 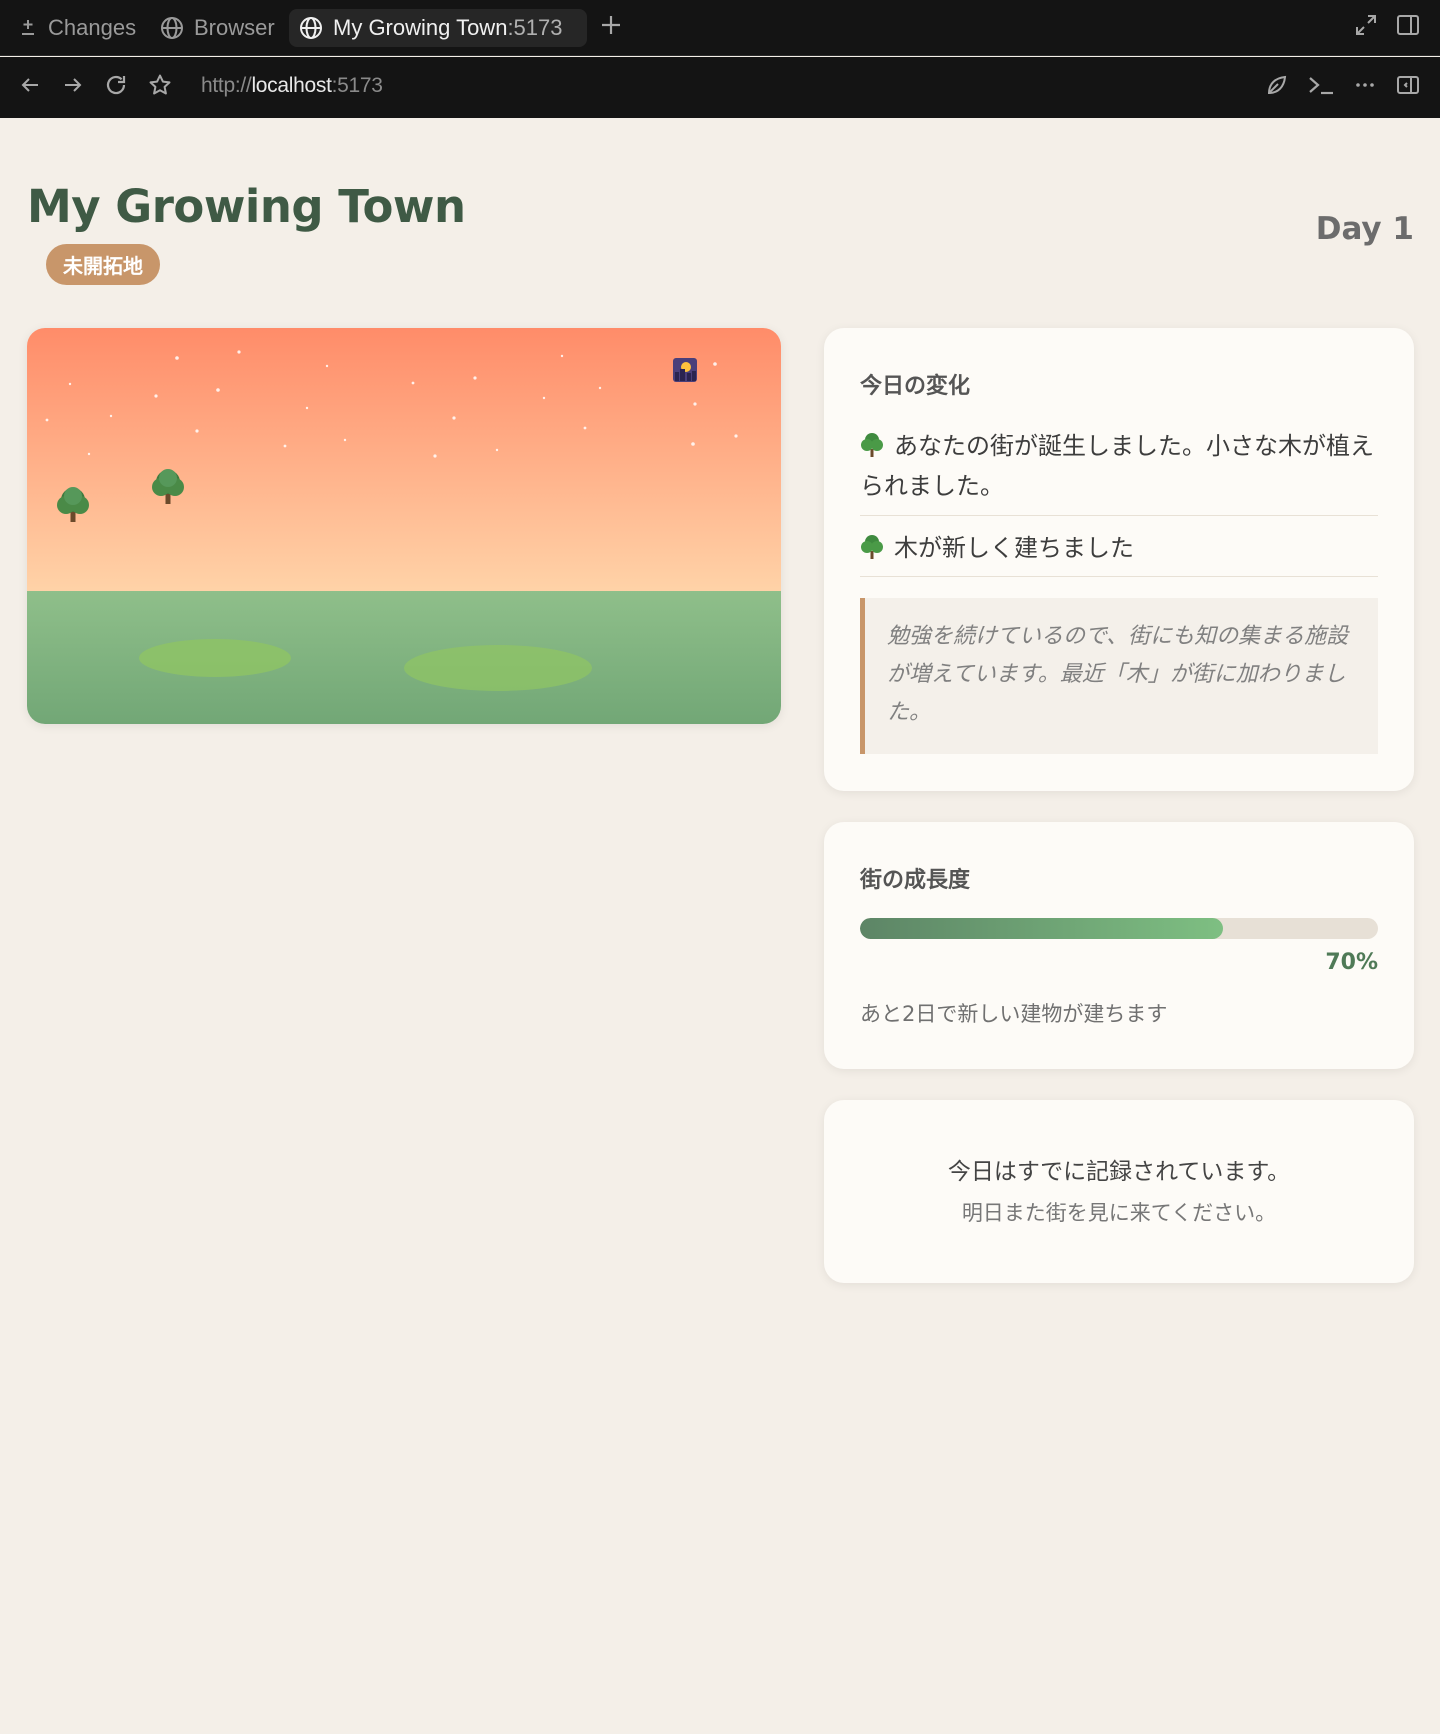 I want to click on tab-label: Browser, so click(x=234, y=27).